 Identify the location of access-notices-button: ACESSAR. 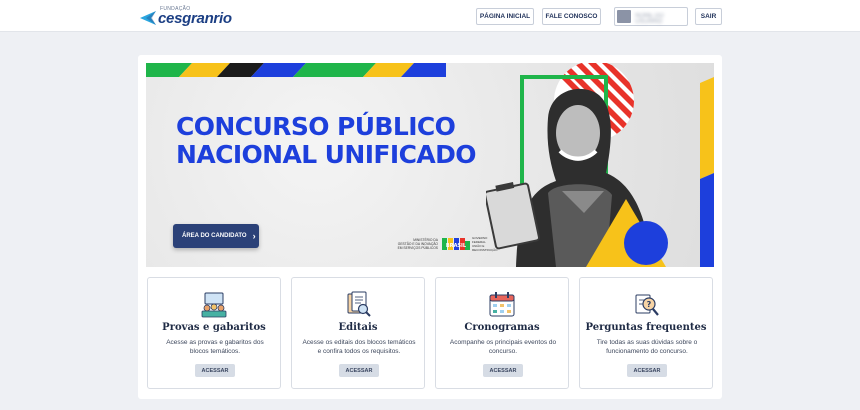
(359, 370).